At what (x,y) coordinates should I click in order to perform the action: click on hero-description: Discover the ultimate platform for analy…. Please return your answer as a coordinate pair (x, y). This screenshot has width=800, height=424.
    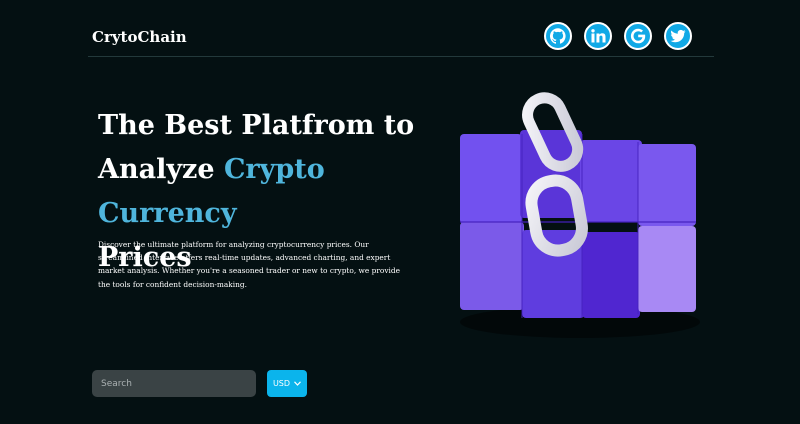
    Looking at the image, I should click on (249, 264).